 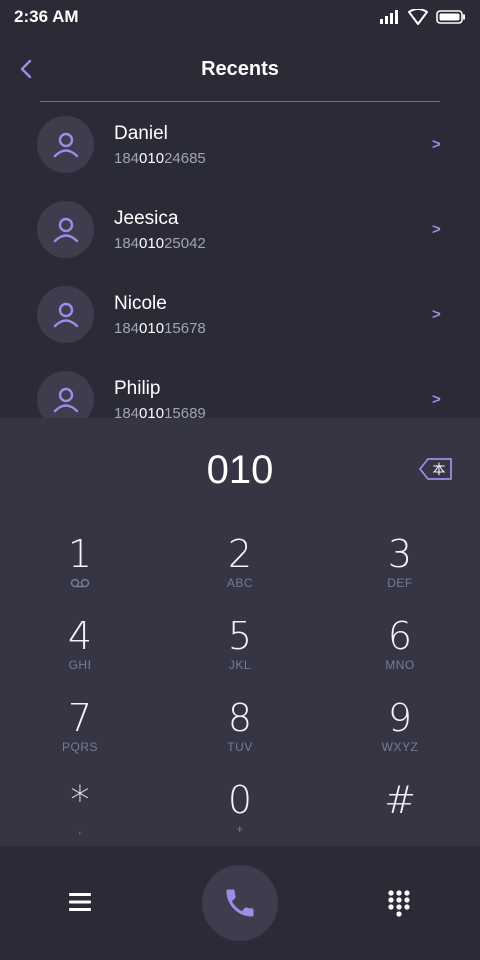 What do you see at coordinates (240, 718) in the screenshot?
I see `key-digit: 8` at bounding box center [240, 718].